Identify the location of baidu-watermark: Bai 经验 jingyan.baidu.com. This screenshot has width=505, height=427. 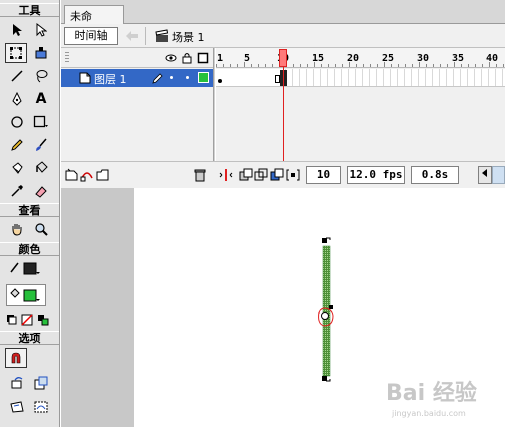
(431, 399).